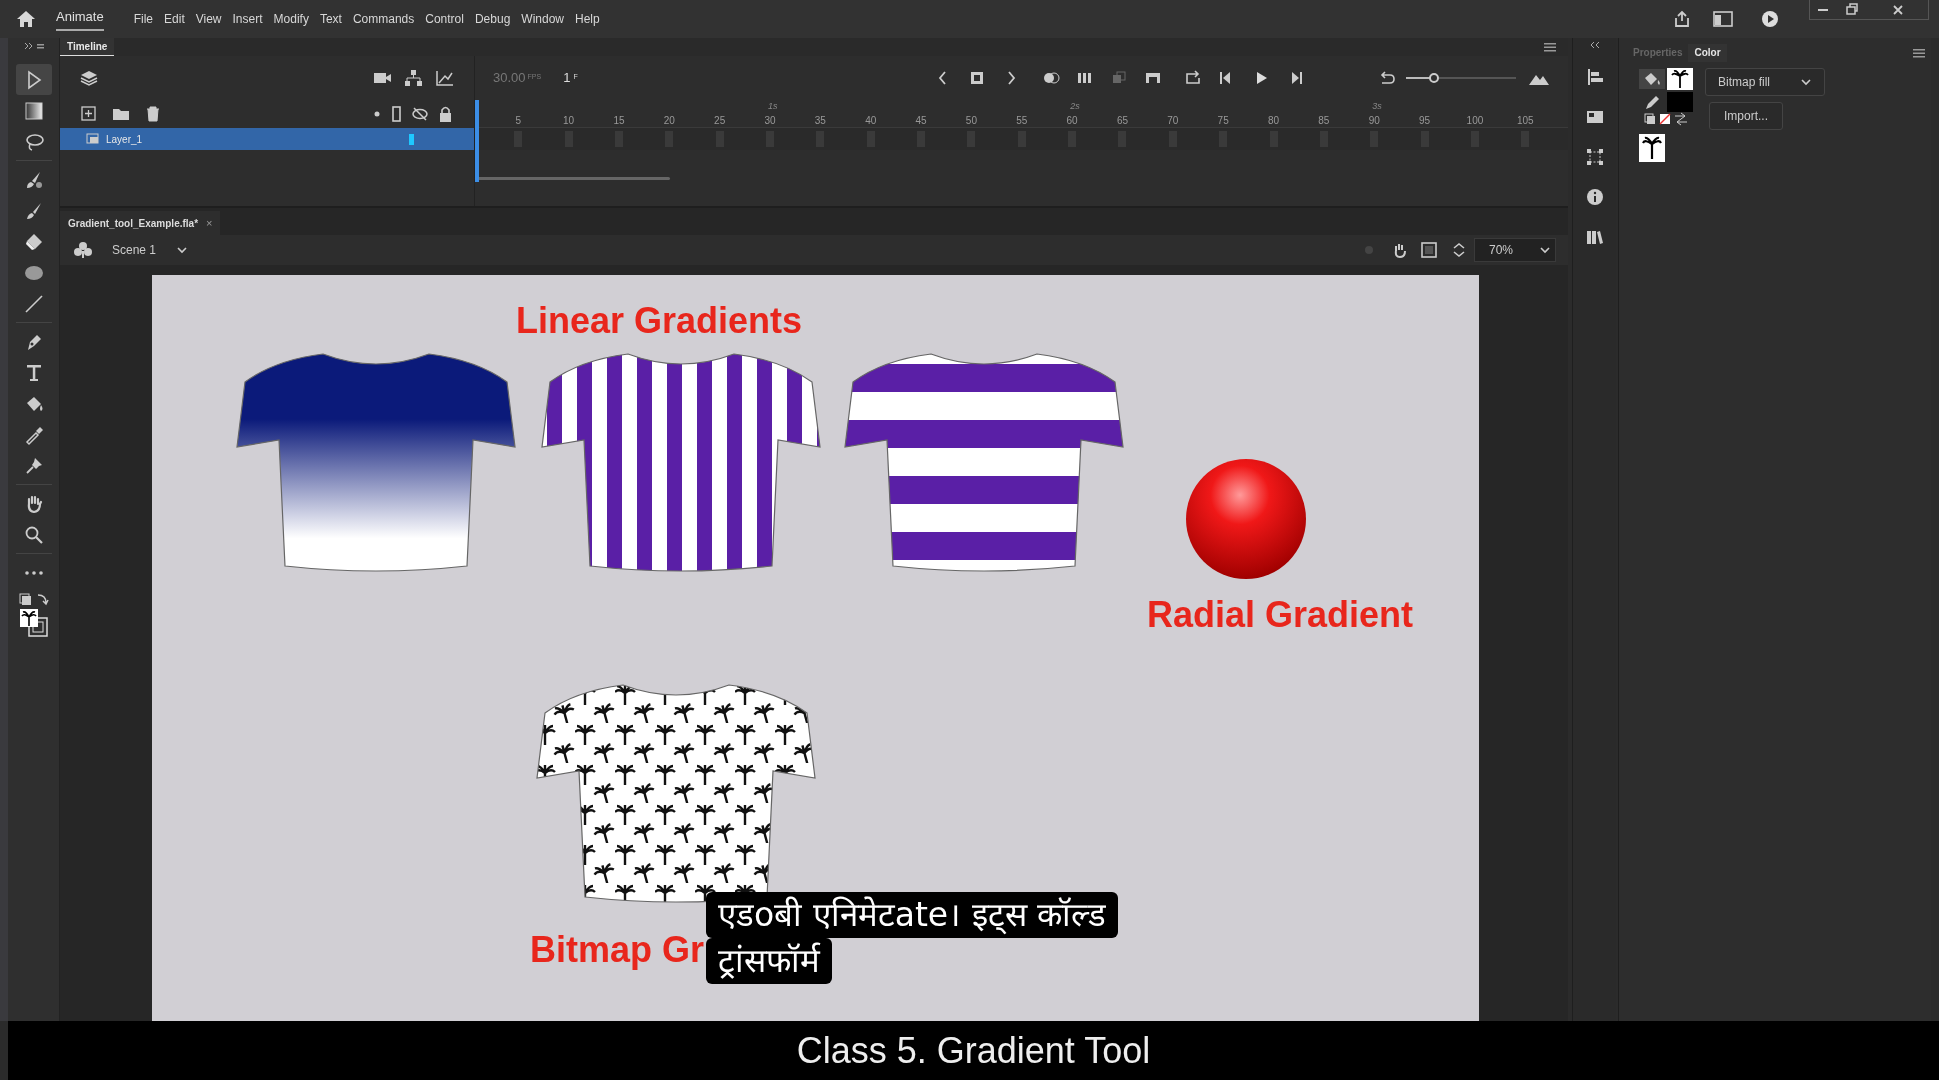 Image resolution: width=1939 pixels, height=1080 pixels. What do you see at coordinates (1707, 53) in the screenshot?
I see `panel-tab: Color` at bounding box center [1707, 53].